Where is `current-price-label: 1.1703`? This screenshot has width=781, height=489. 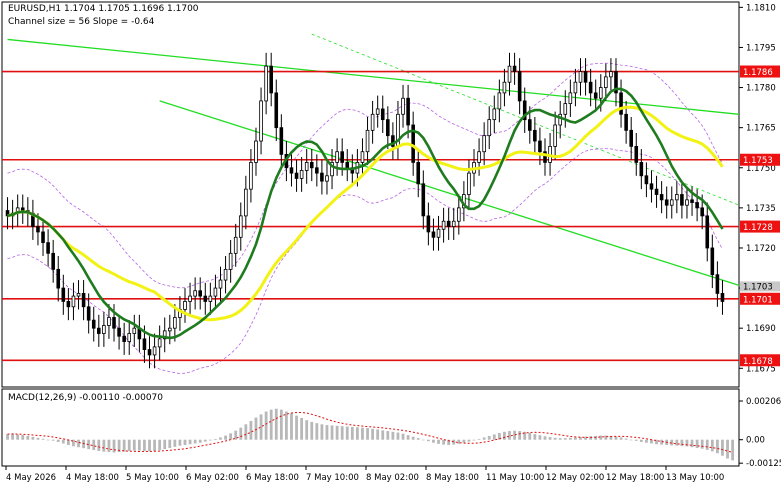
current-price-label: 1.1703 is located at coordinates (758, 287).